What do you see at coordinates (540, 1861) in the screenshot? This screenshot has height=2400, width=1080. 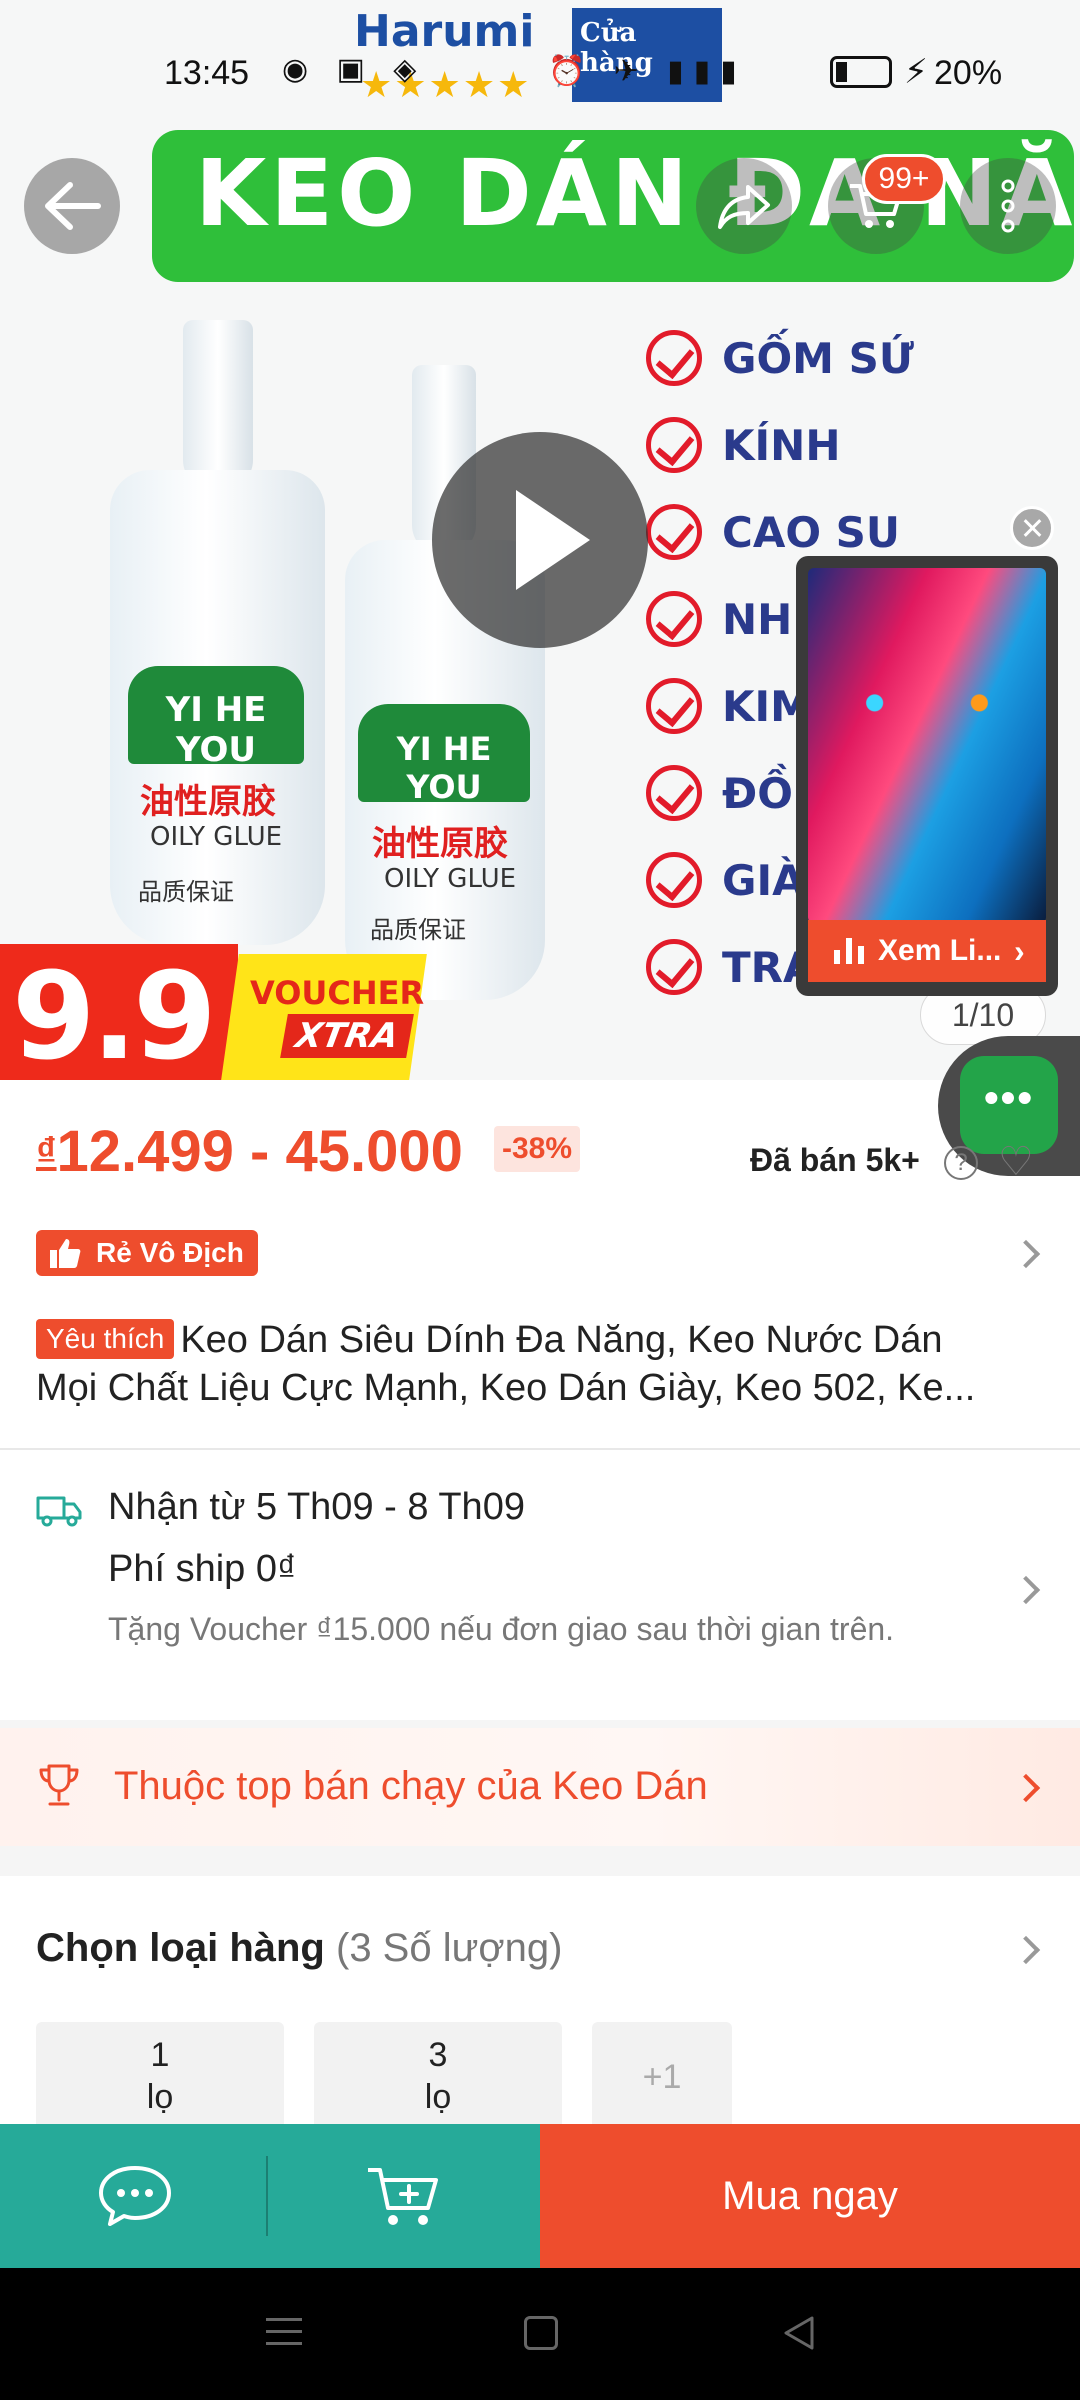 I see `section-gap` at bounding box center [540, 1861].